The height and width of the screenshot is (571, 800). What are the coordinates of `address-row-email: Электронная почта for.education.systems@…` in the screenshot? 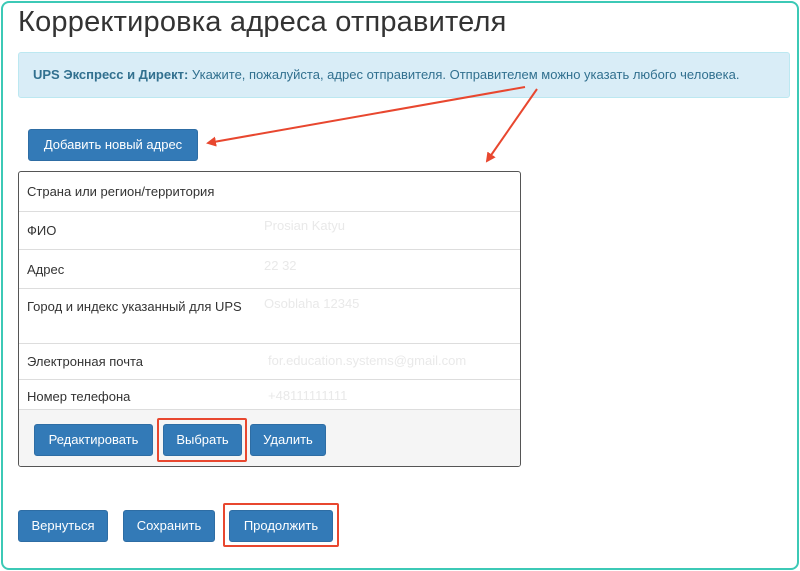 It's located at (269, 362).